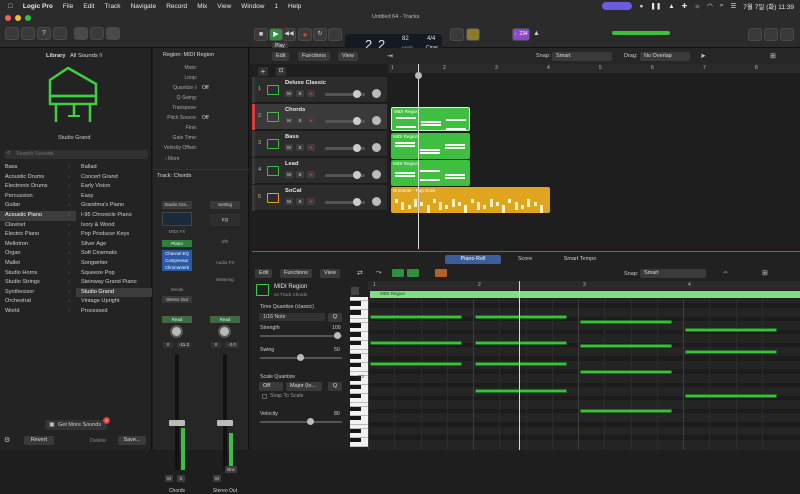 This screenshot has height=494, width=800. I want to click on patch-item: Soft Cinematic, so click(114, 254).